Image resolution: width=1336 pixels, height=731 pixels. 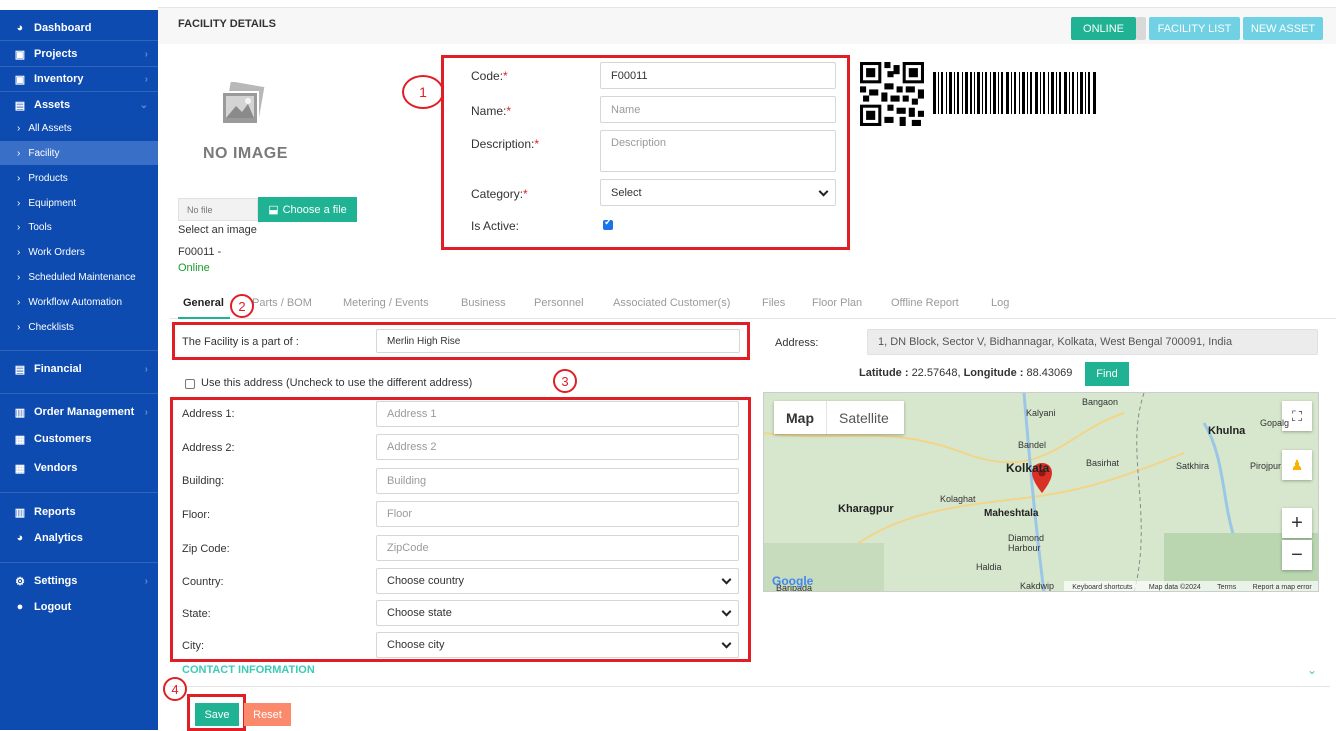 What do you see at coordinates (79, 327) in the screenshot?
I see `sidebar-subitem-checklists: › Checklists` at bounding box center [79, 327].